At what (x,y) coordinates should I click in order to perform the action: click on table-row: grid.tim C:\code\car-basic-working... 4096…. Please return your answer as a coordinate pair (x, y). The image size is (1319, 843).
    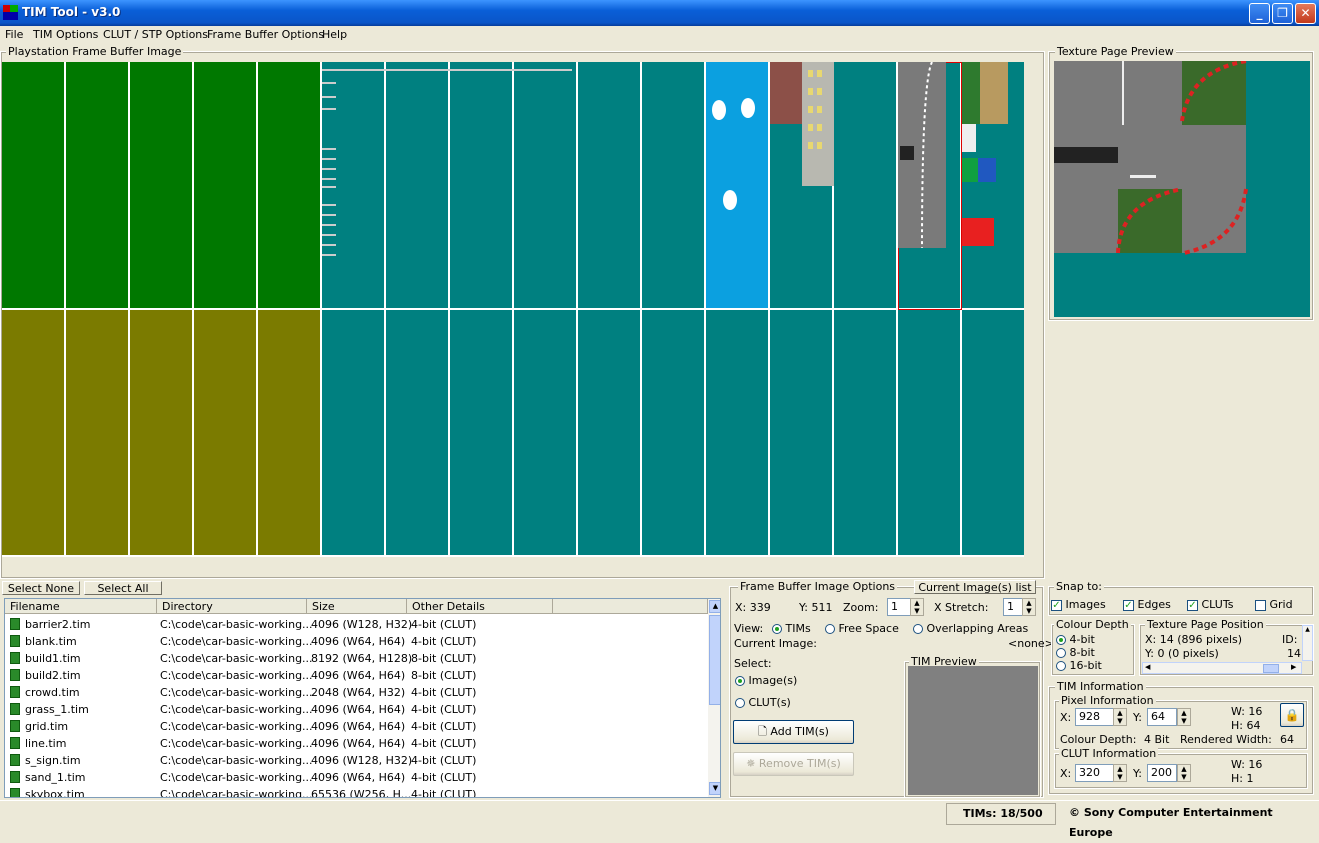
    Looking at the image, I should click on (355, 726).